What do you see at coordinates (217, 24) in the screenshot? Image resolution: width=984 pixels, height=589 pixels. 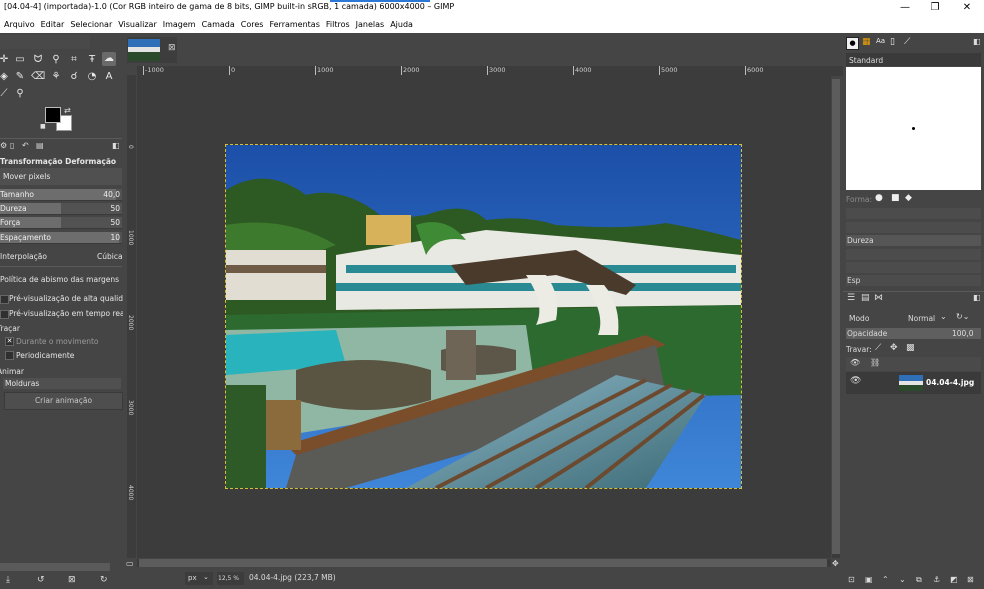 I see `menu-camada: Camada` at bounding box center [217, 24].